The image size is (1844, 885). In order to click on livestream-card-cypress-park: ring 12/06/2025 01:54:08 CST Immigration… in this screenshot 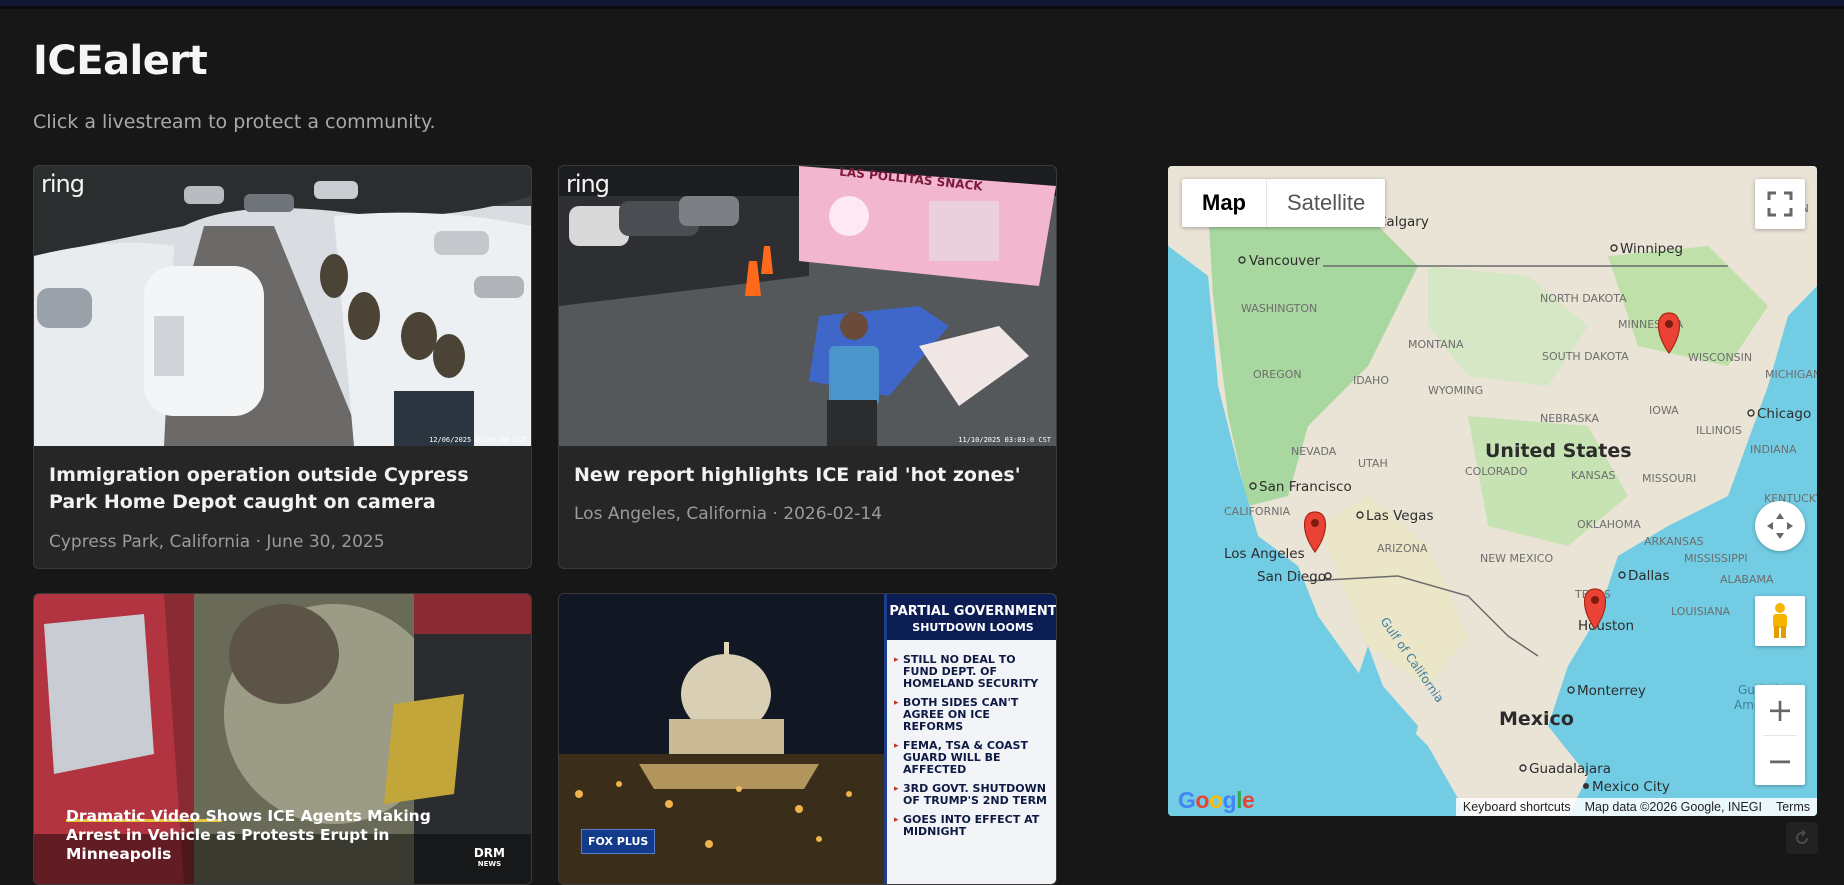, I will do `click(282, 367)`.